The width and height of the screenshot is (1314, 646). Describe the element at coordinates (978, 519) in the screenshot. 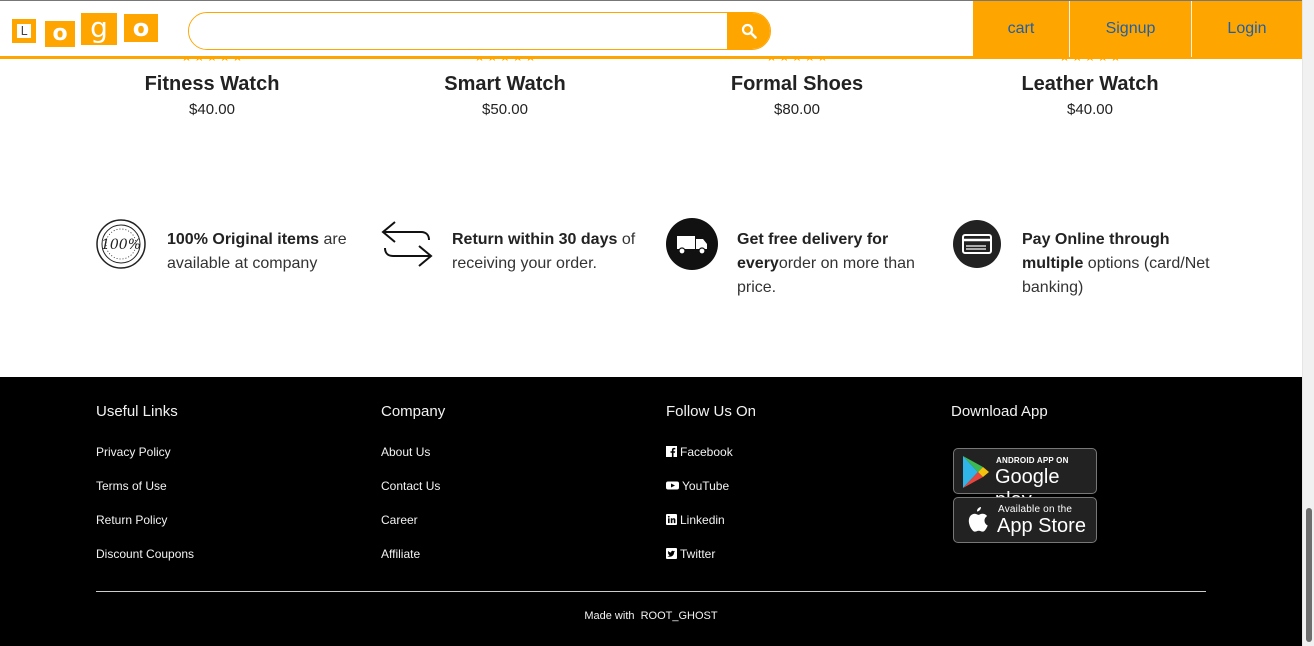

I see `apple-icon` at that location.